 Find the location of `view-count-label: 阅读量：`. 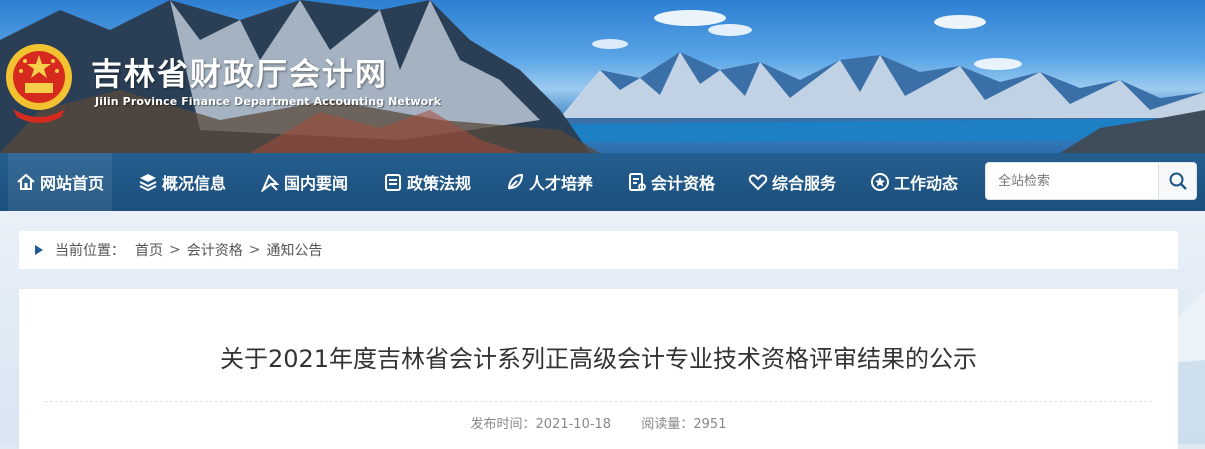

view-count-label: 阅读量： is located at coordinates (667, 424).